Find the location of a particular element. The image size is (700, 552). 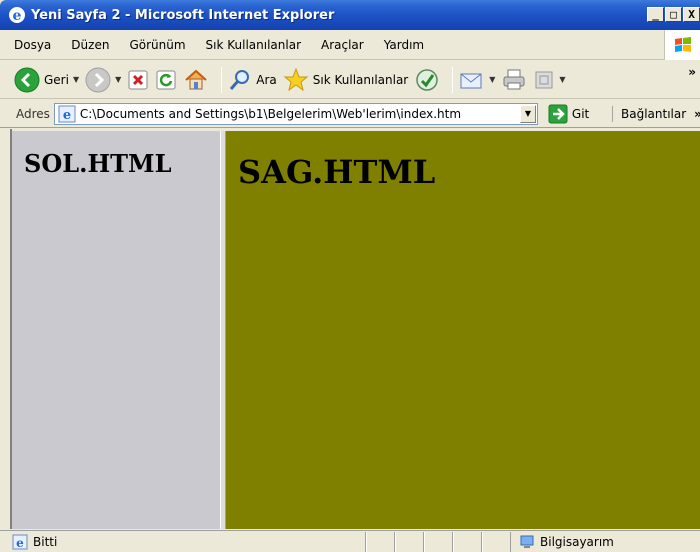

favorites-button: Sık Kullanılanlar is located at coordinates (345, 80).